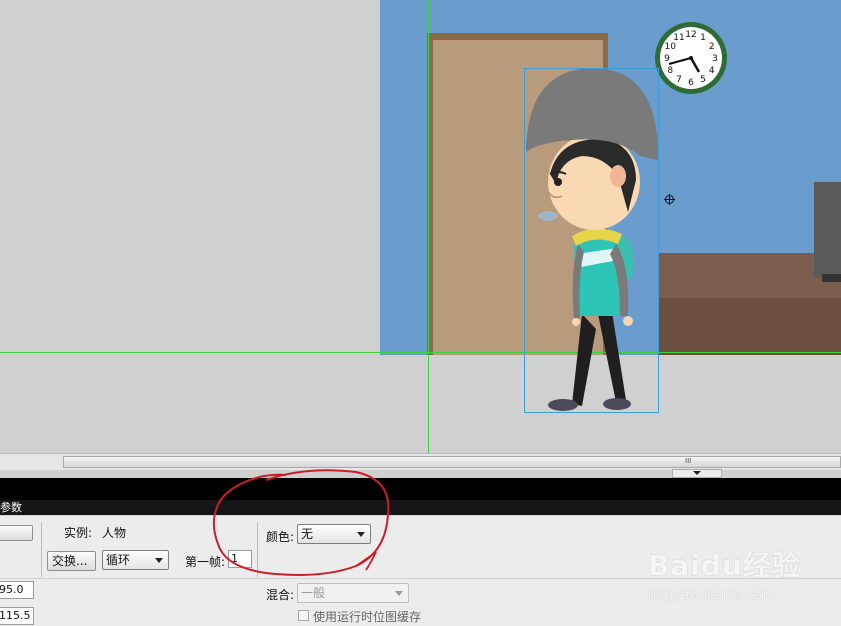 Image resolution: width=841 pixels, height=626 pixels. What do you see at coordinates (135, 560) in the screenshot?
I see `loop-select: 循环` at bounding box center [135, 560].